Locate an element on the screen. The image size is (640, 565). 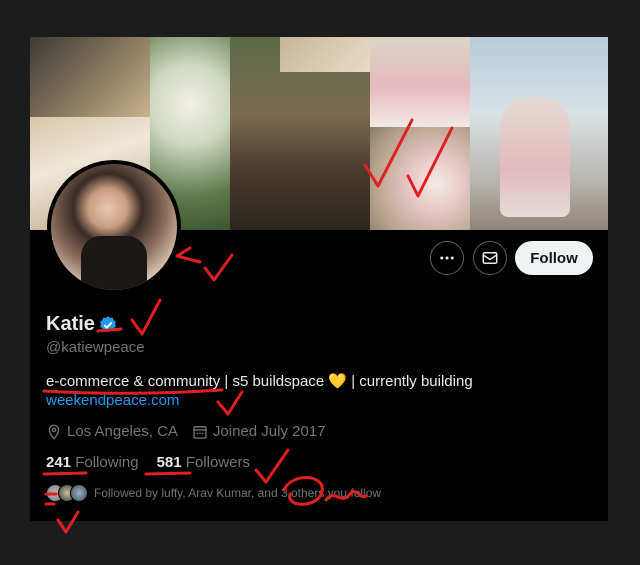
website-link: weekendpeace.com is located at coordinates (112, 400).